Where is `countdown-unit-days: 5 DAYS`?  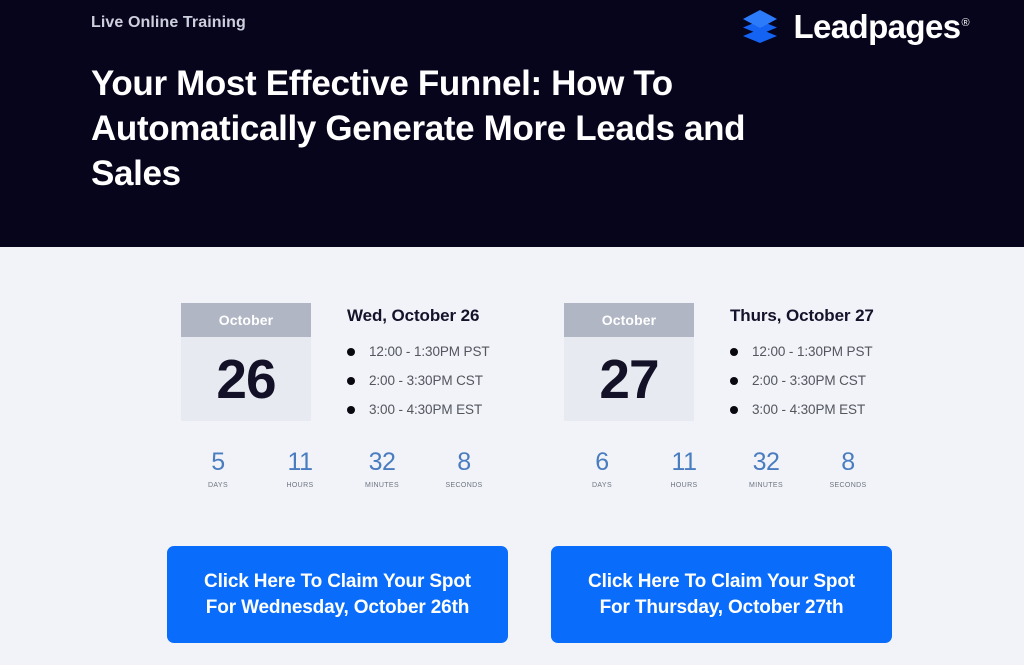
countdown-unit-days: 5 DAYS is located at coordinates (218, 469).